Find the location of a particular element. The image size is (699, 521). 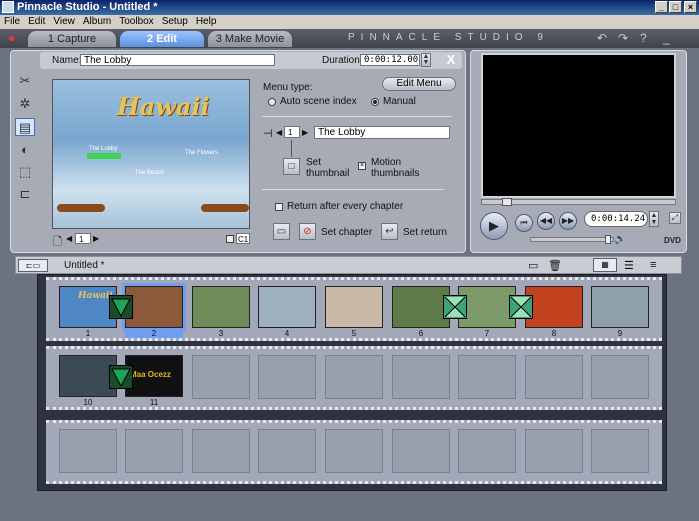

page-icon: 🗋 is located at coordinates (57, 242).